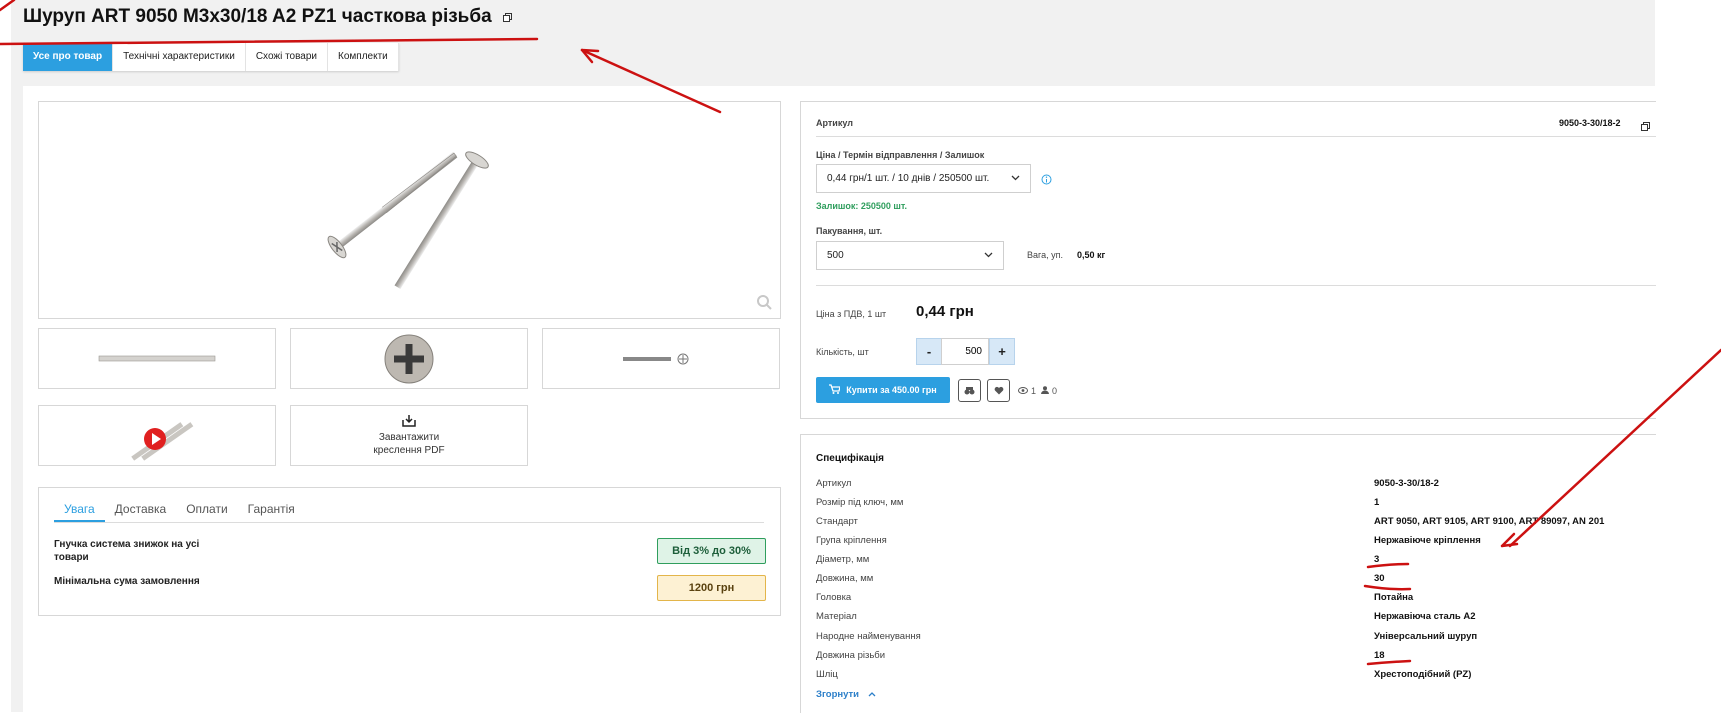  Describe the element at coordinates (842, 352) in the screenshot. I see `qty-label: Кількість, шт` at that location.